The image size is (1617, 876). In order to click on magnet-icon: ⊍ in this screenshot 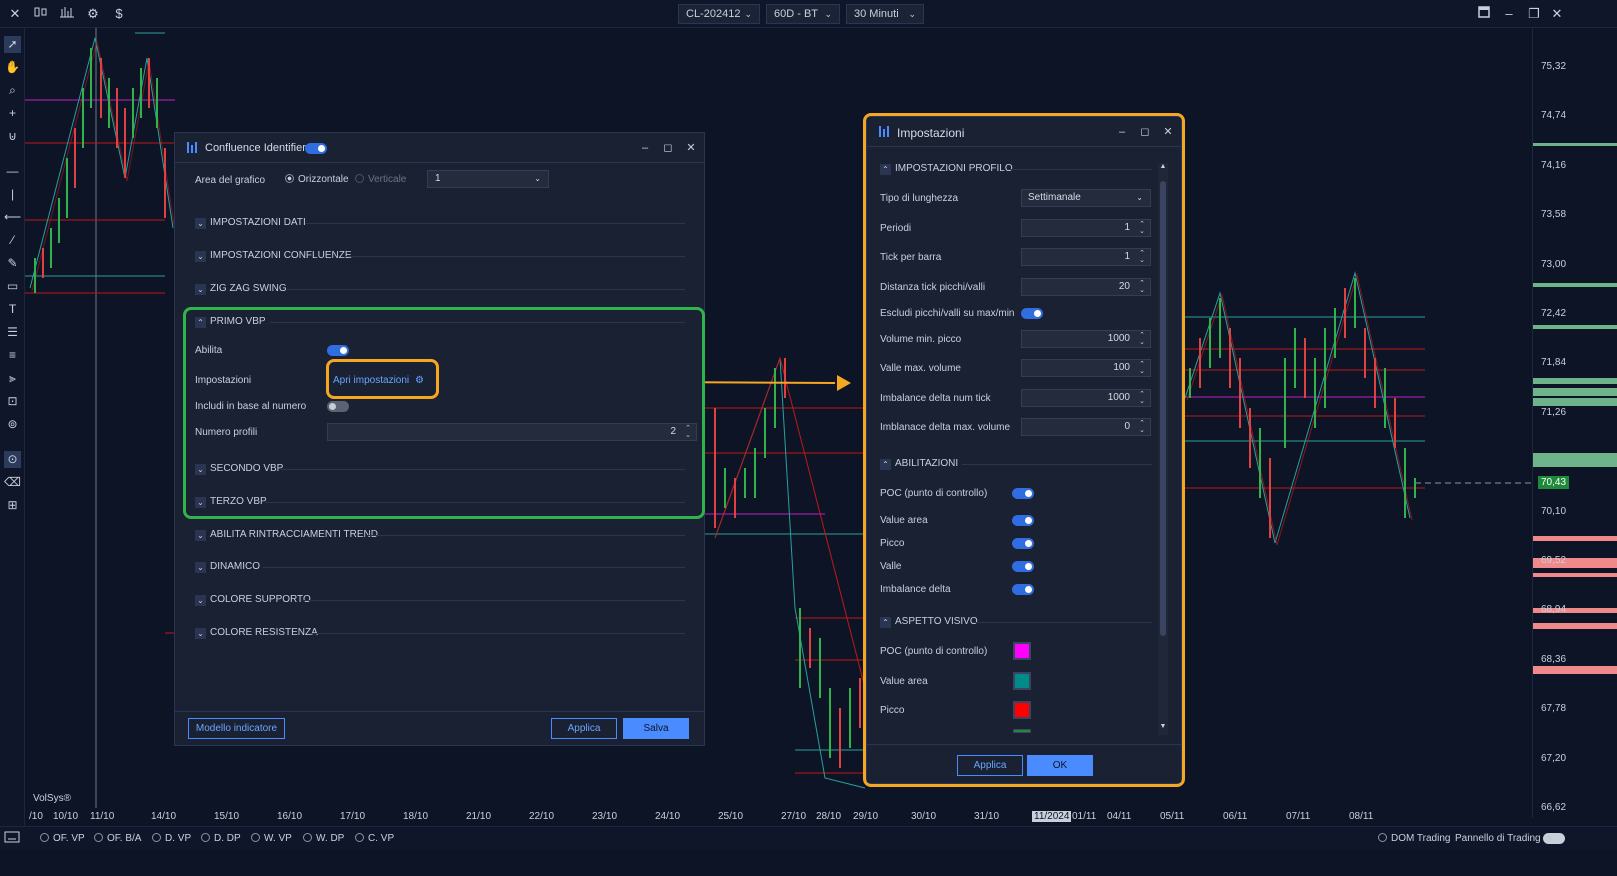, I will do `click(12, 136)`.